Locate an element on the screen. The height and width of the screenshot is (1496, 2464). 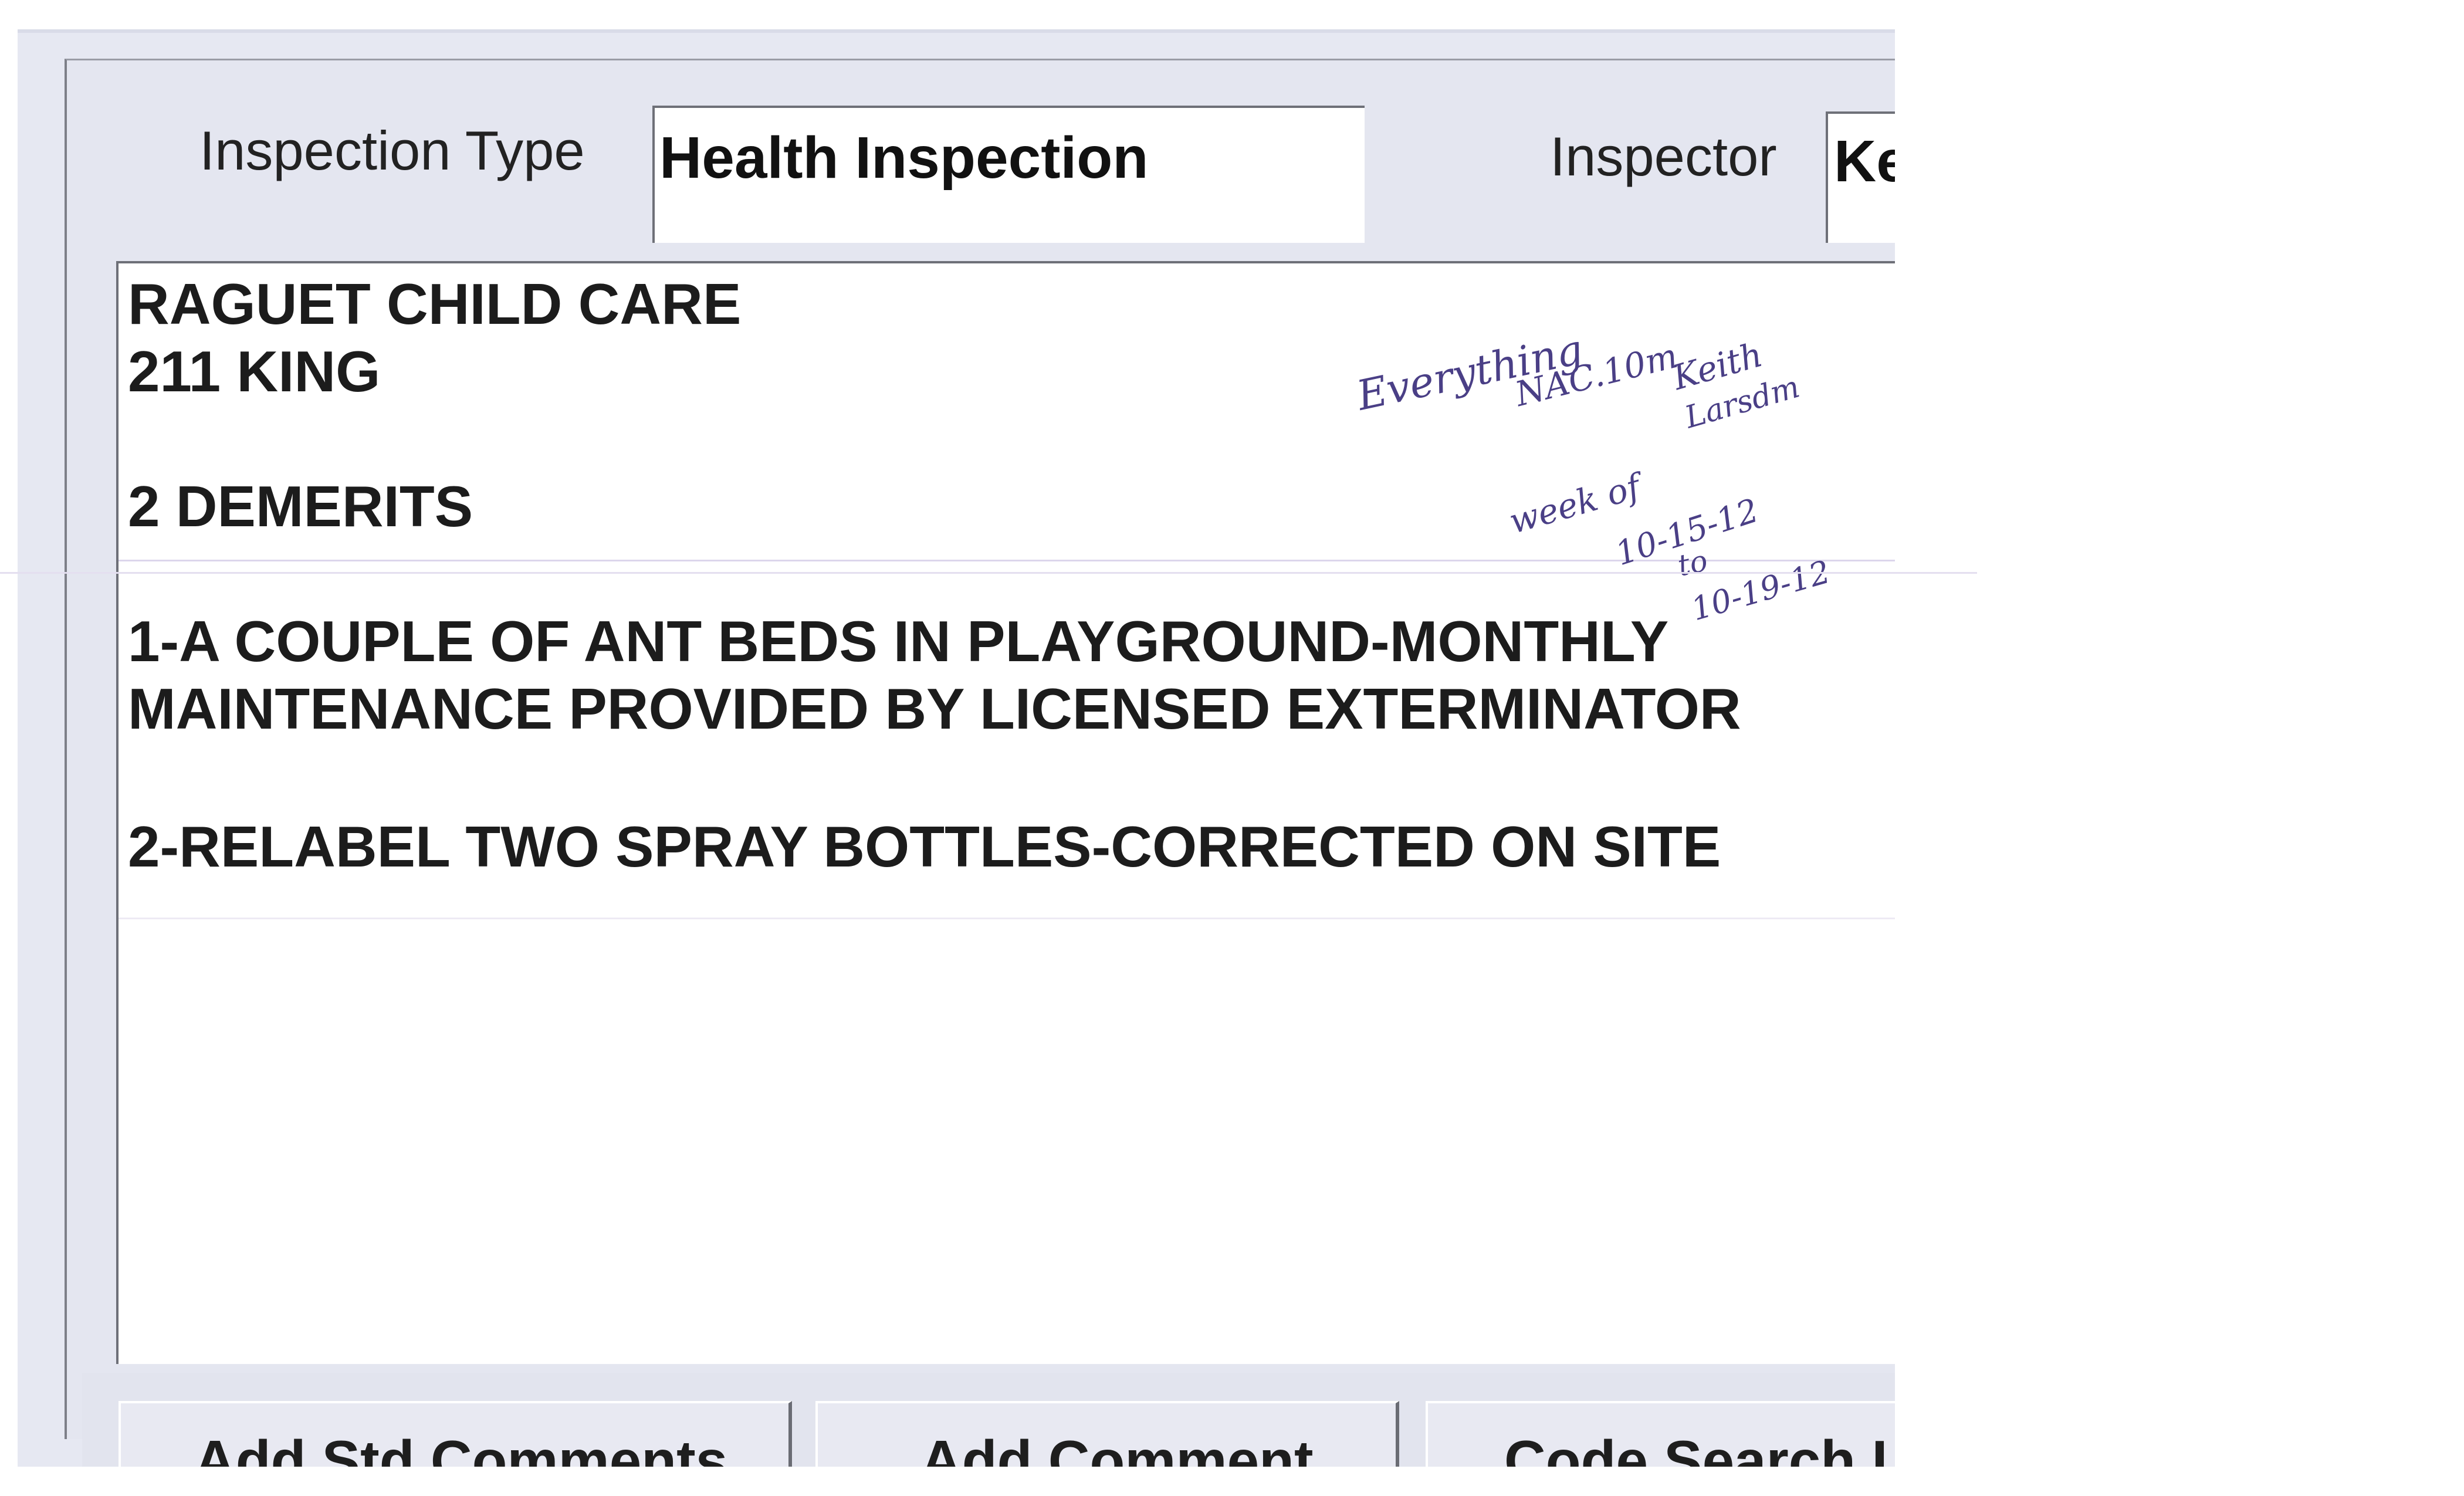
comment-line-demerits: 2 DEMERITS is located at coordinates (300, 506).